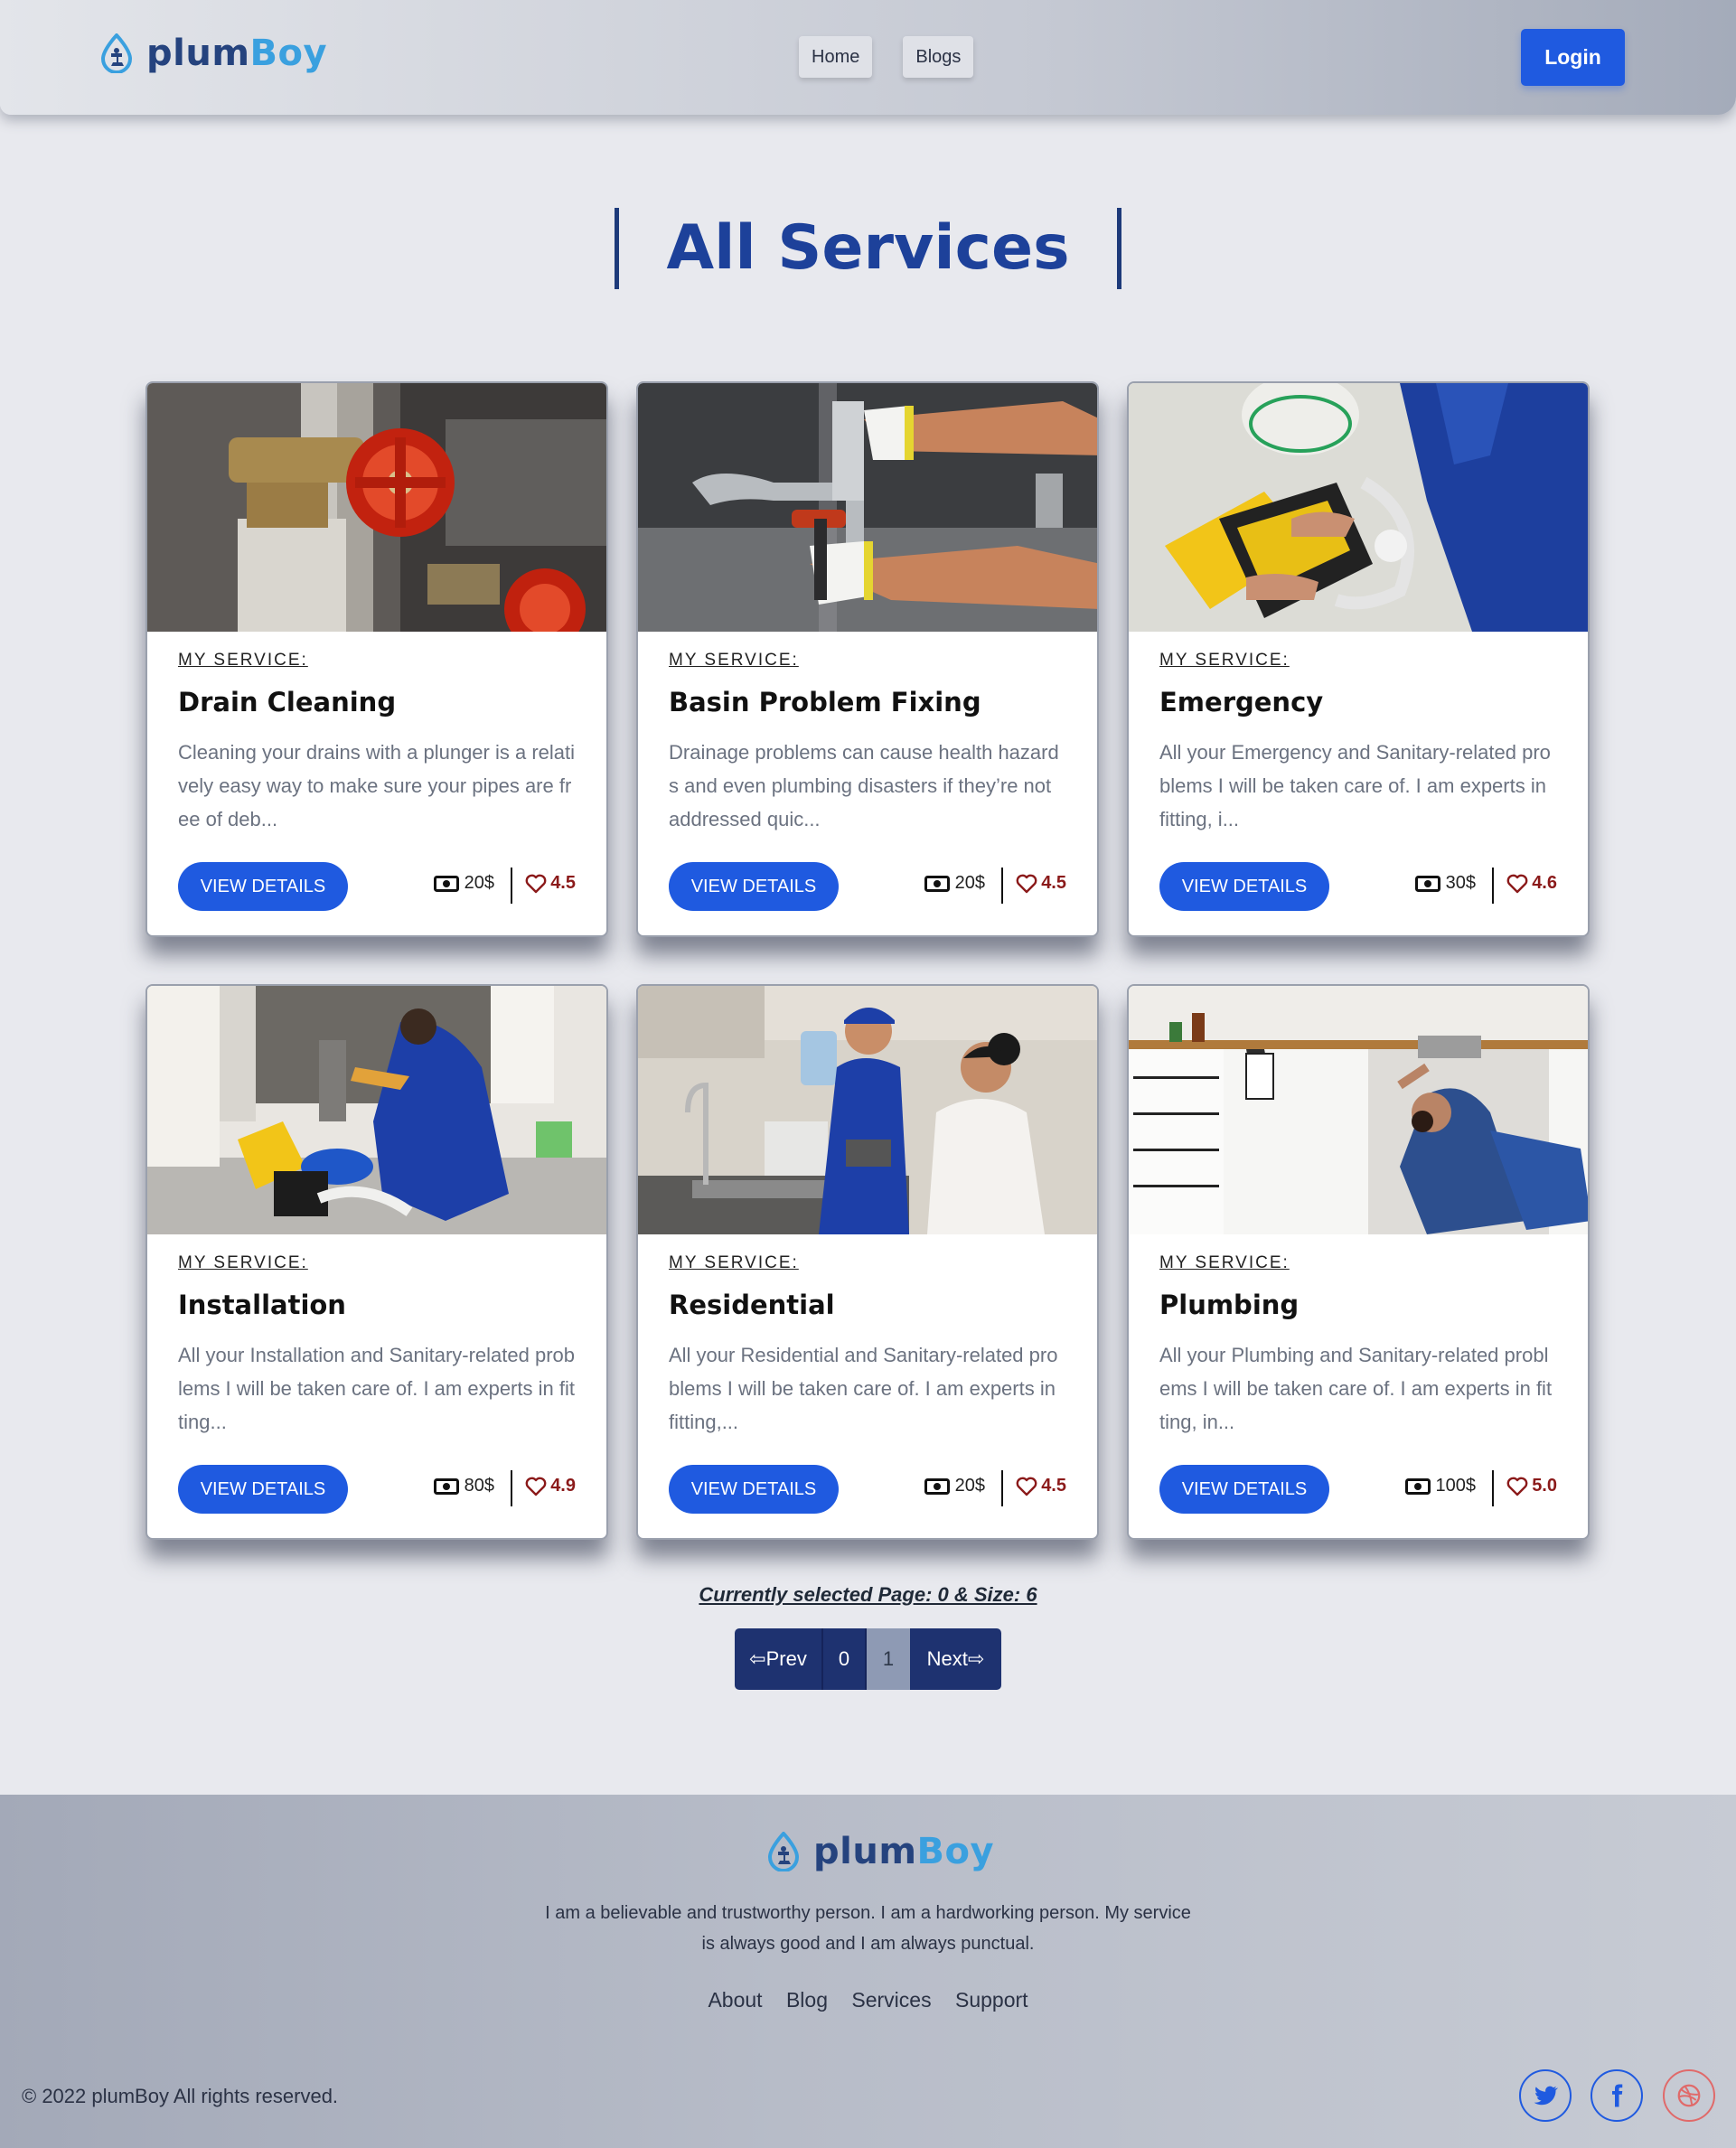 The width and height of the screenshot is (1736, 2148). I want to click on dribbble-link, so click(1689, 2095).